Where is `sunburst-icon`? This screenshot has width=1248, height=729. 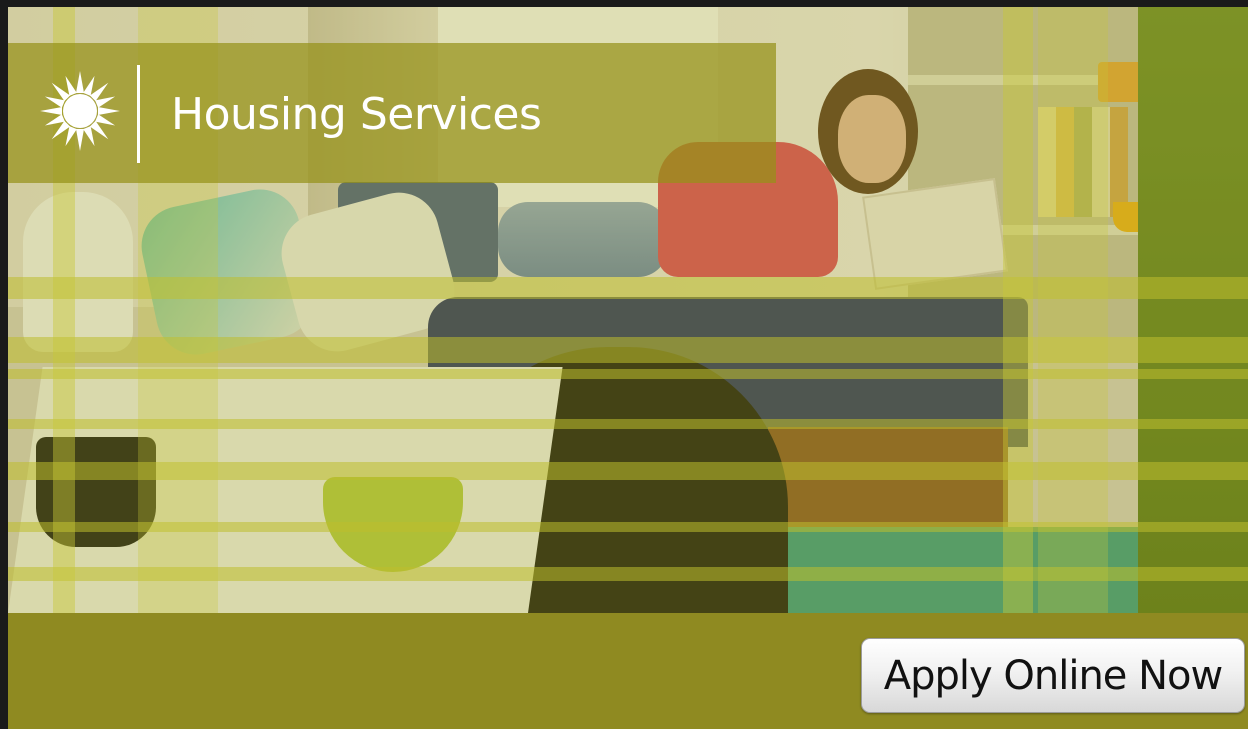
sunburst-icon is located at coordinates (80, 111).